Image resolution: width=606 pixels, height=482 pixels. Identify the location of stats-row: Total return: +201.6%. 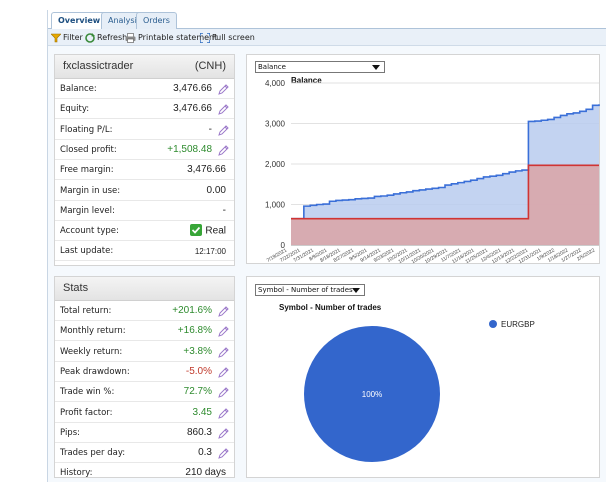
(144, 311).